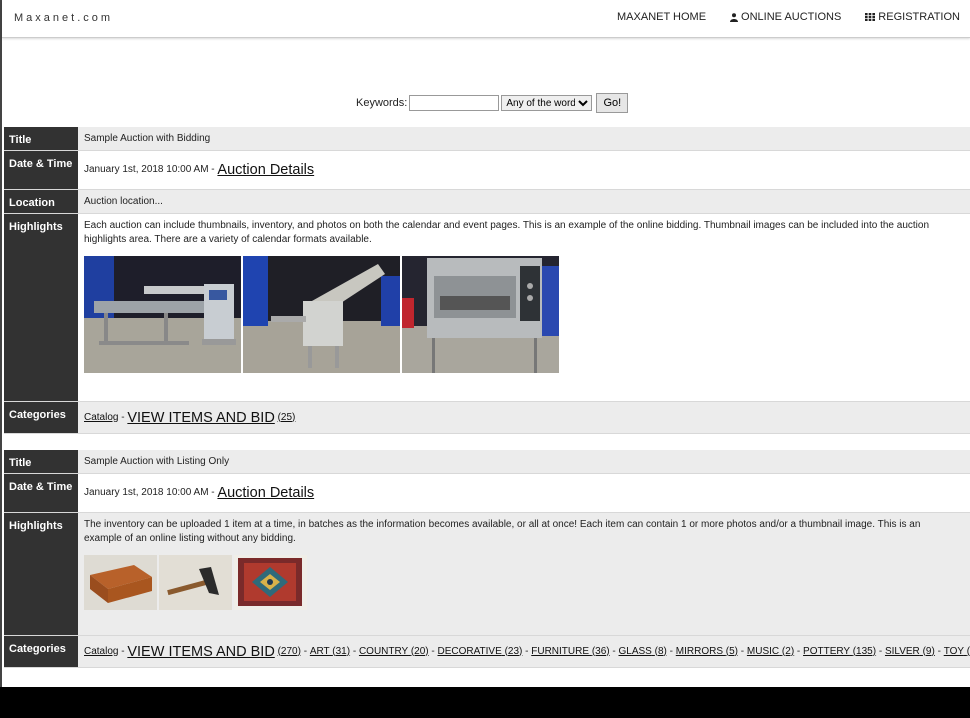 The height and width of the screenshot is (718, 970). I want to click on category-count: (135), so click(864, 651).